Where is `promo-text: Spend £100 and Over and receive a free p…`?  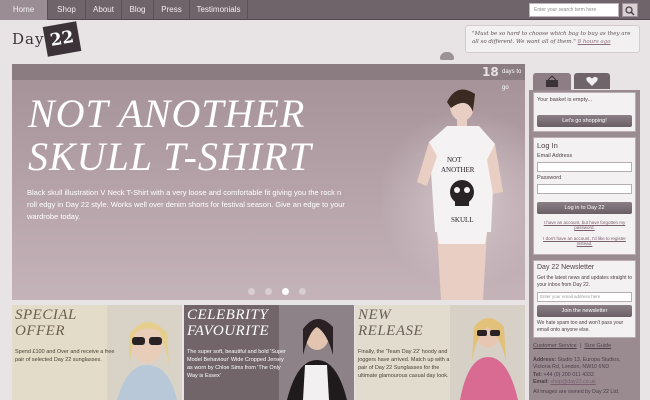
promo-text: Spend £100 and Over and receive a free p… is located at coordinates (65, 356).